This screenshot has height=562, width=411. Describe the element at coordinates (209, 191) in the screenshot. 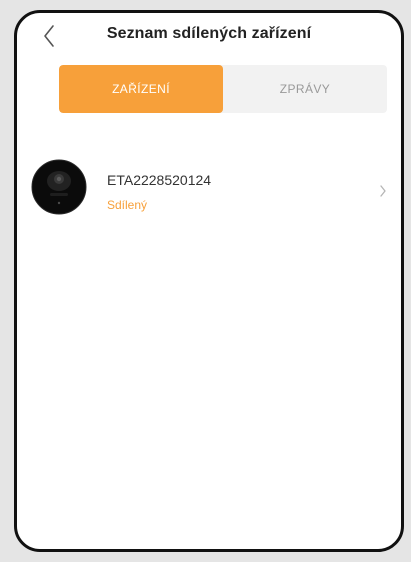

I see `device-list-item: ETA2228520124 Sdílený` at that location.